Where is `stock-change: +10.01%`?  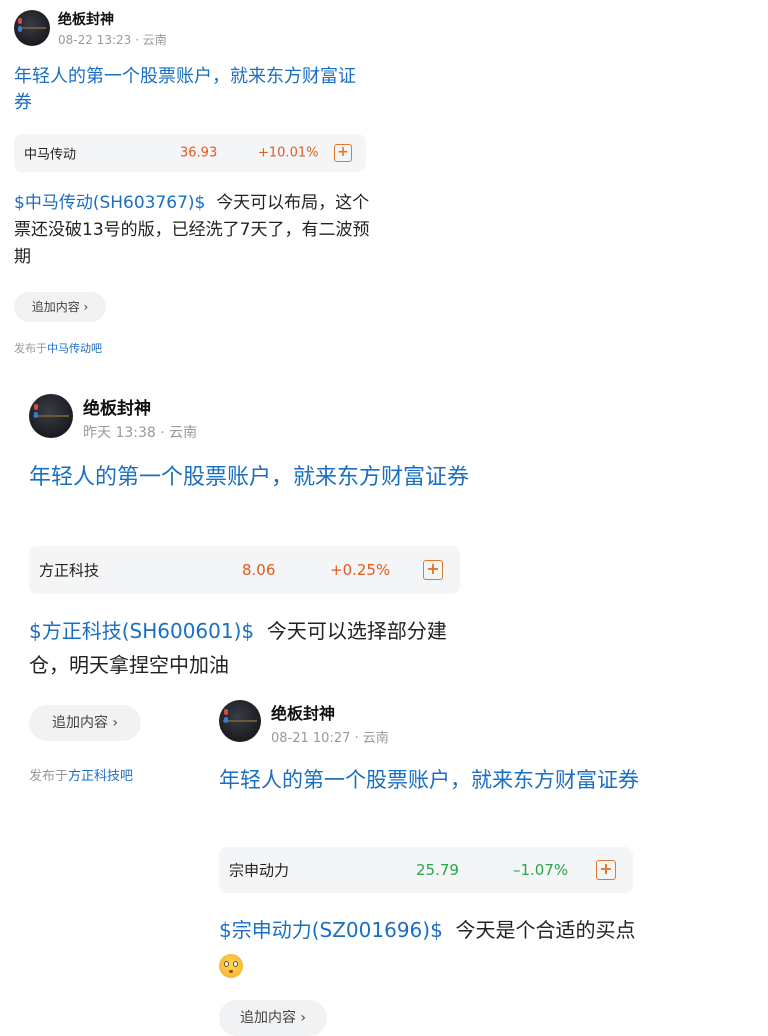
stock-change: +10.01% is located at coordinates (288, 153).